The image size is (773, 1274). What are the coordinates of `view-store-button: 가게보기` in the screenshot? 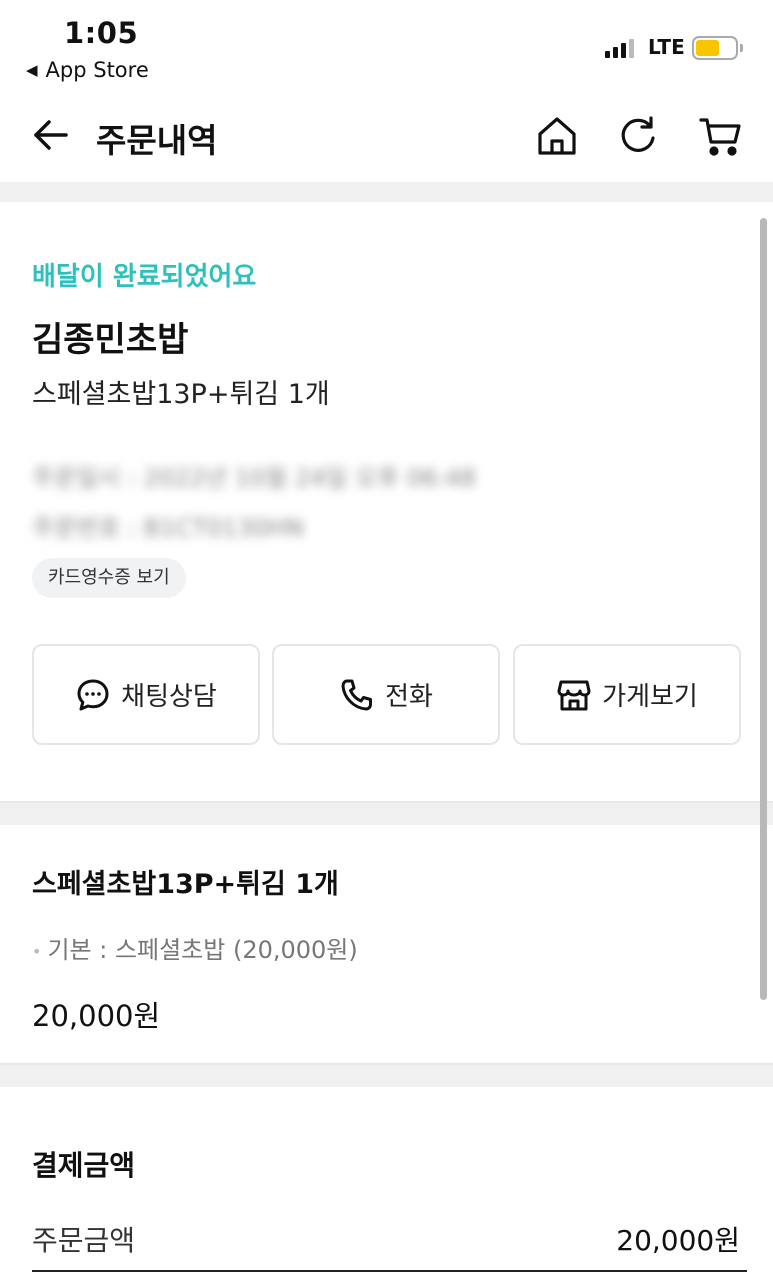 It's located at (627, 694).